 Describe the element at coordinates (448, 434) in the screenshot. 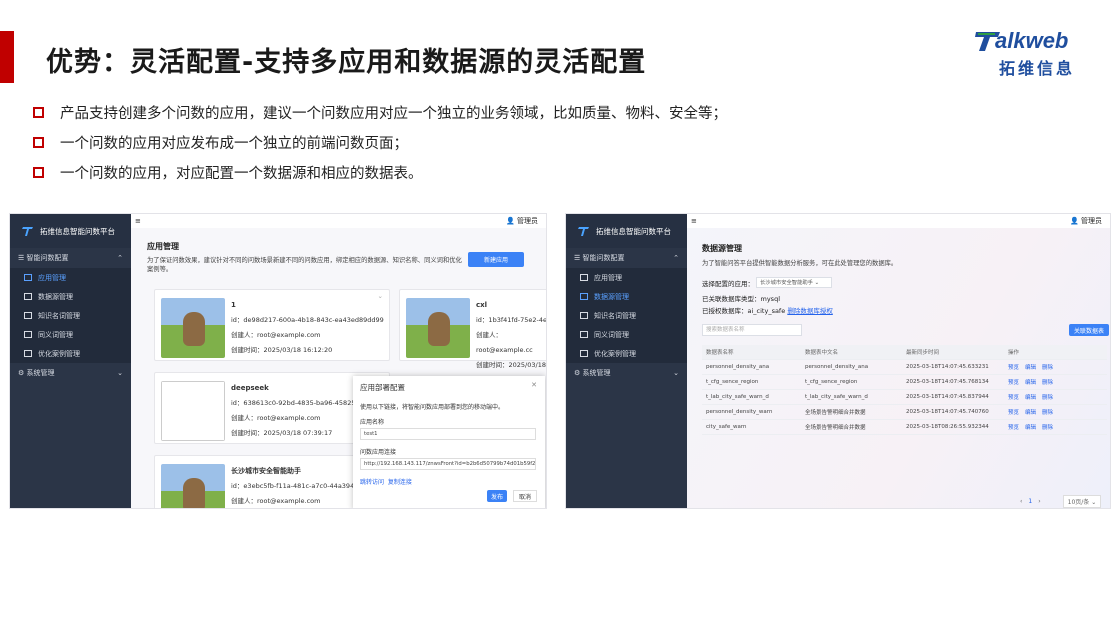

I see `app-name-field: test1` at that location.